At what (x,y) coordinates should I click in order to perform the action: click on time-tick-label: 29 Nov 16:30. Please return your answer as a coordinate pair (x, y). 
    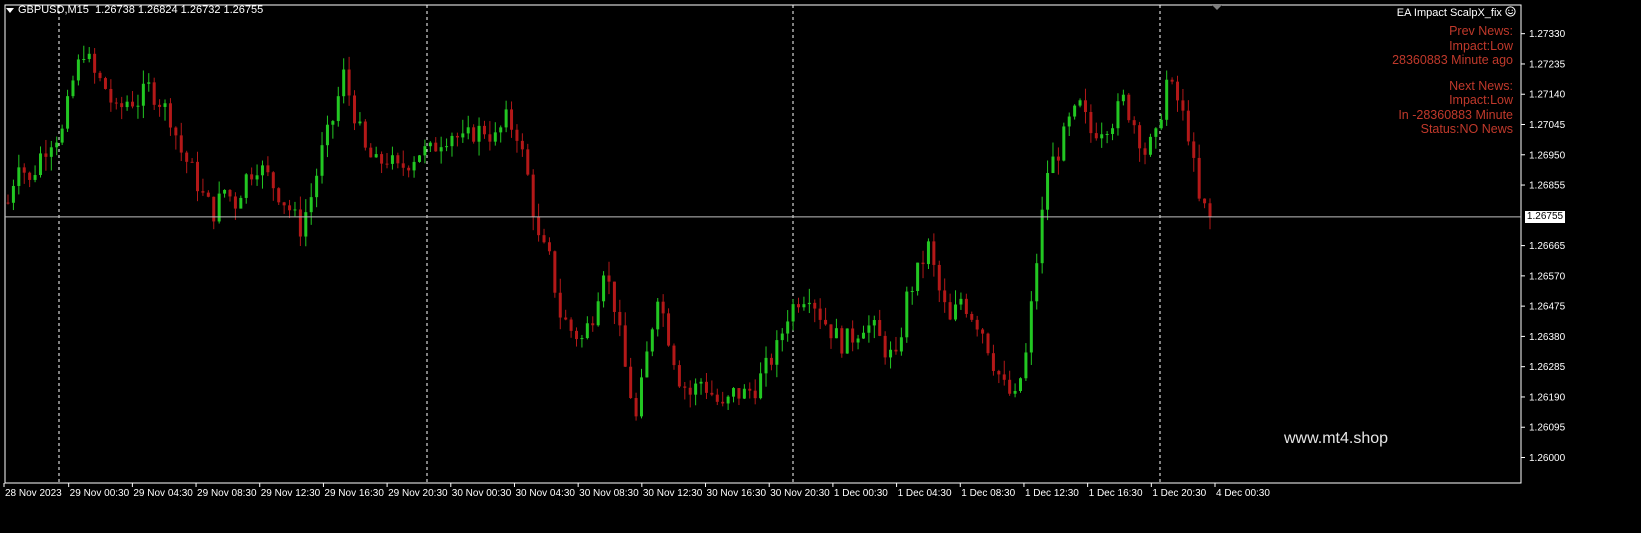
    Looking at the image, I should click on (354, 493).